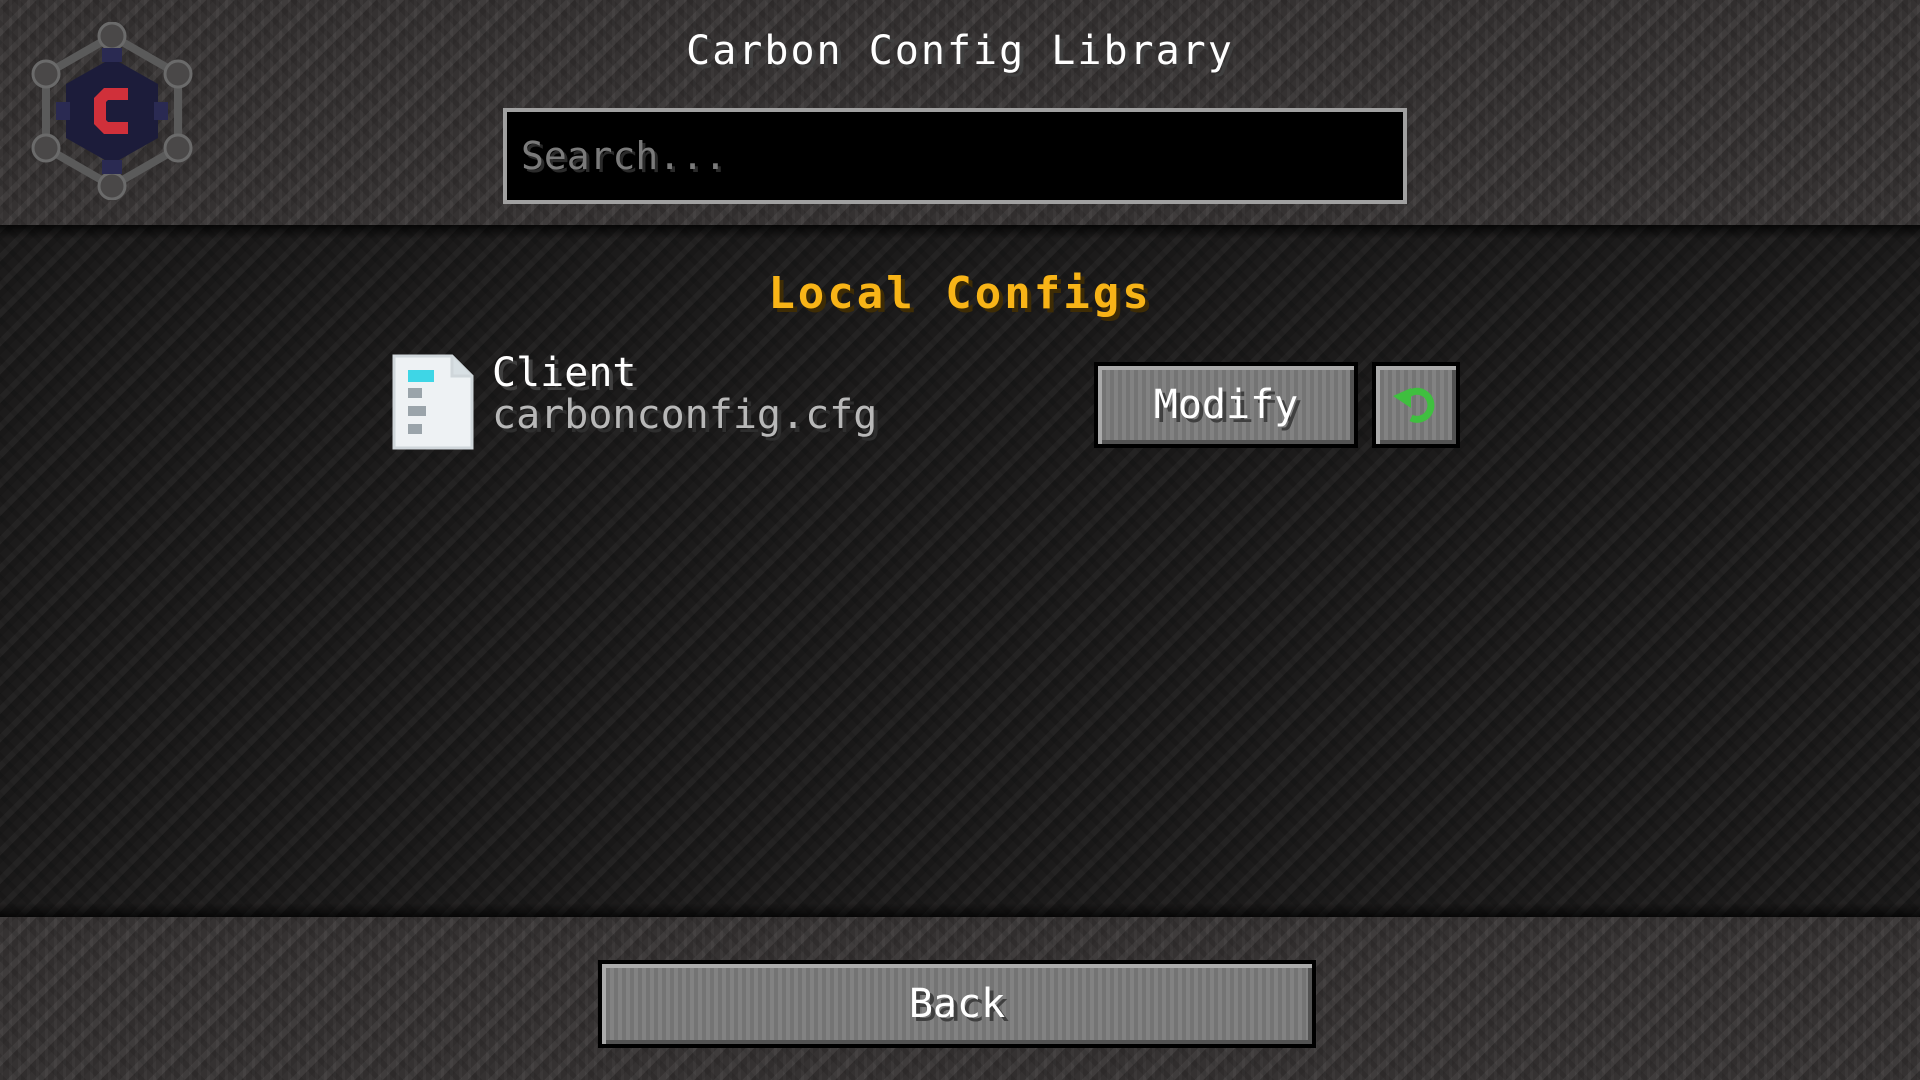 This screenshot has height=1080, width=1920. Describe the element at coordinates (960, 51) in the screenshot. I see `page-title: Carbon Config Library` at that location.